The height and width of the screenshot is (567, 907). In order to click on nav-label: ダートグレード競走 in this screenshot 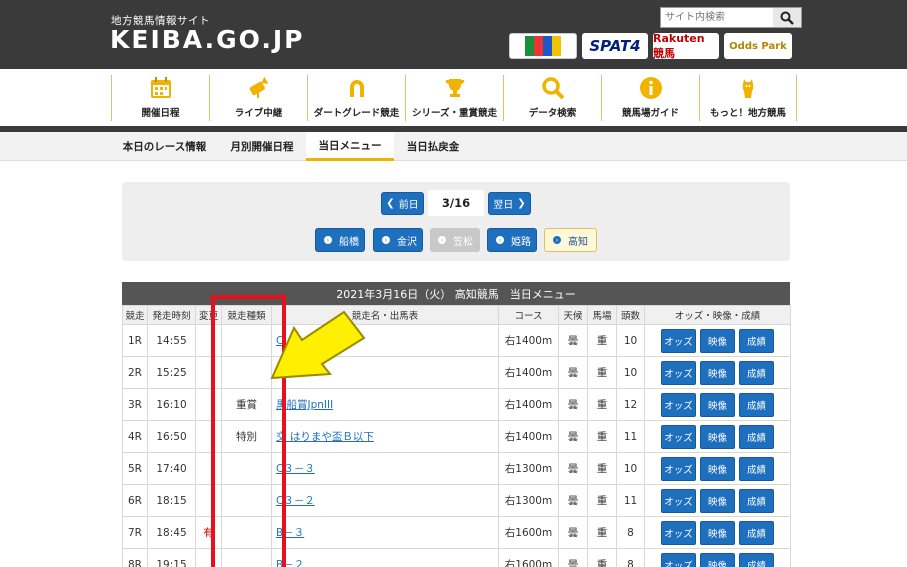, I will do `click(356, 113)`.